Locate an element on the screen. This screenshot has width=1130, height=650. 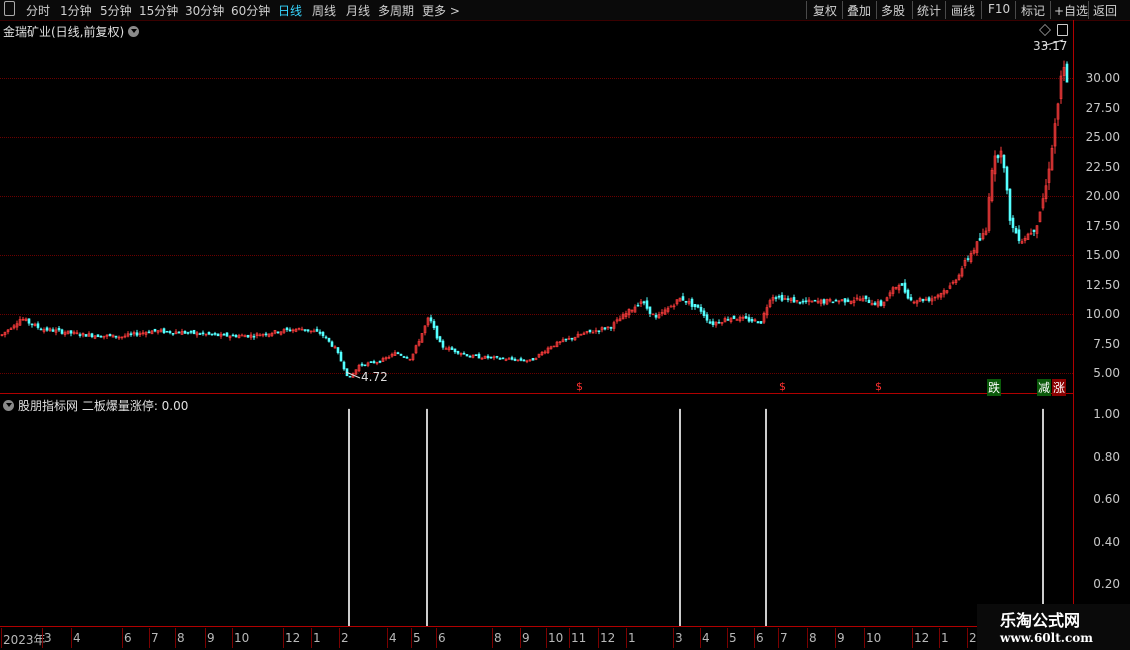
date-label: 8 is located at coordinates (181, 638).